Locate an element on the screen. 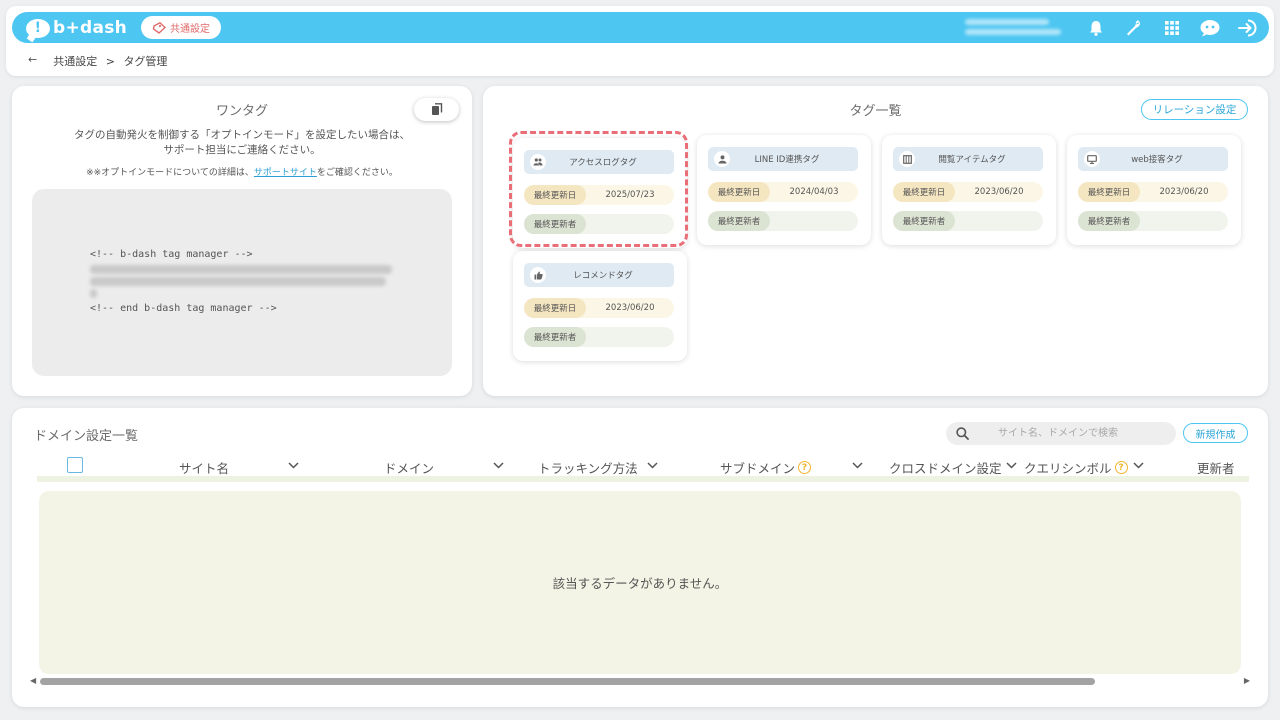 The height and width of the screenshot is (720, 1280). search-input is located at coordinates (1075, 433).